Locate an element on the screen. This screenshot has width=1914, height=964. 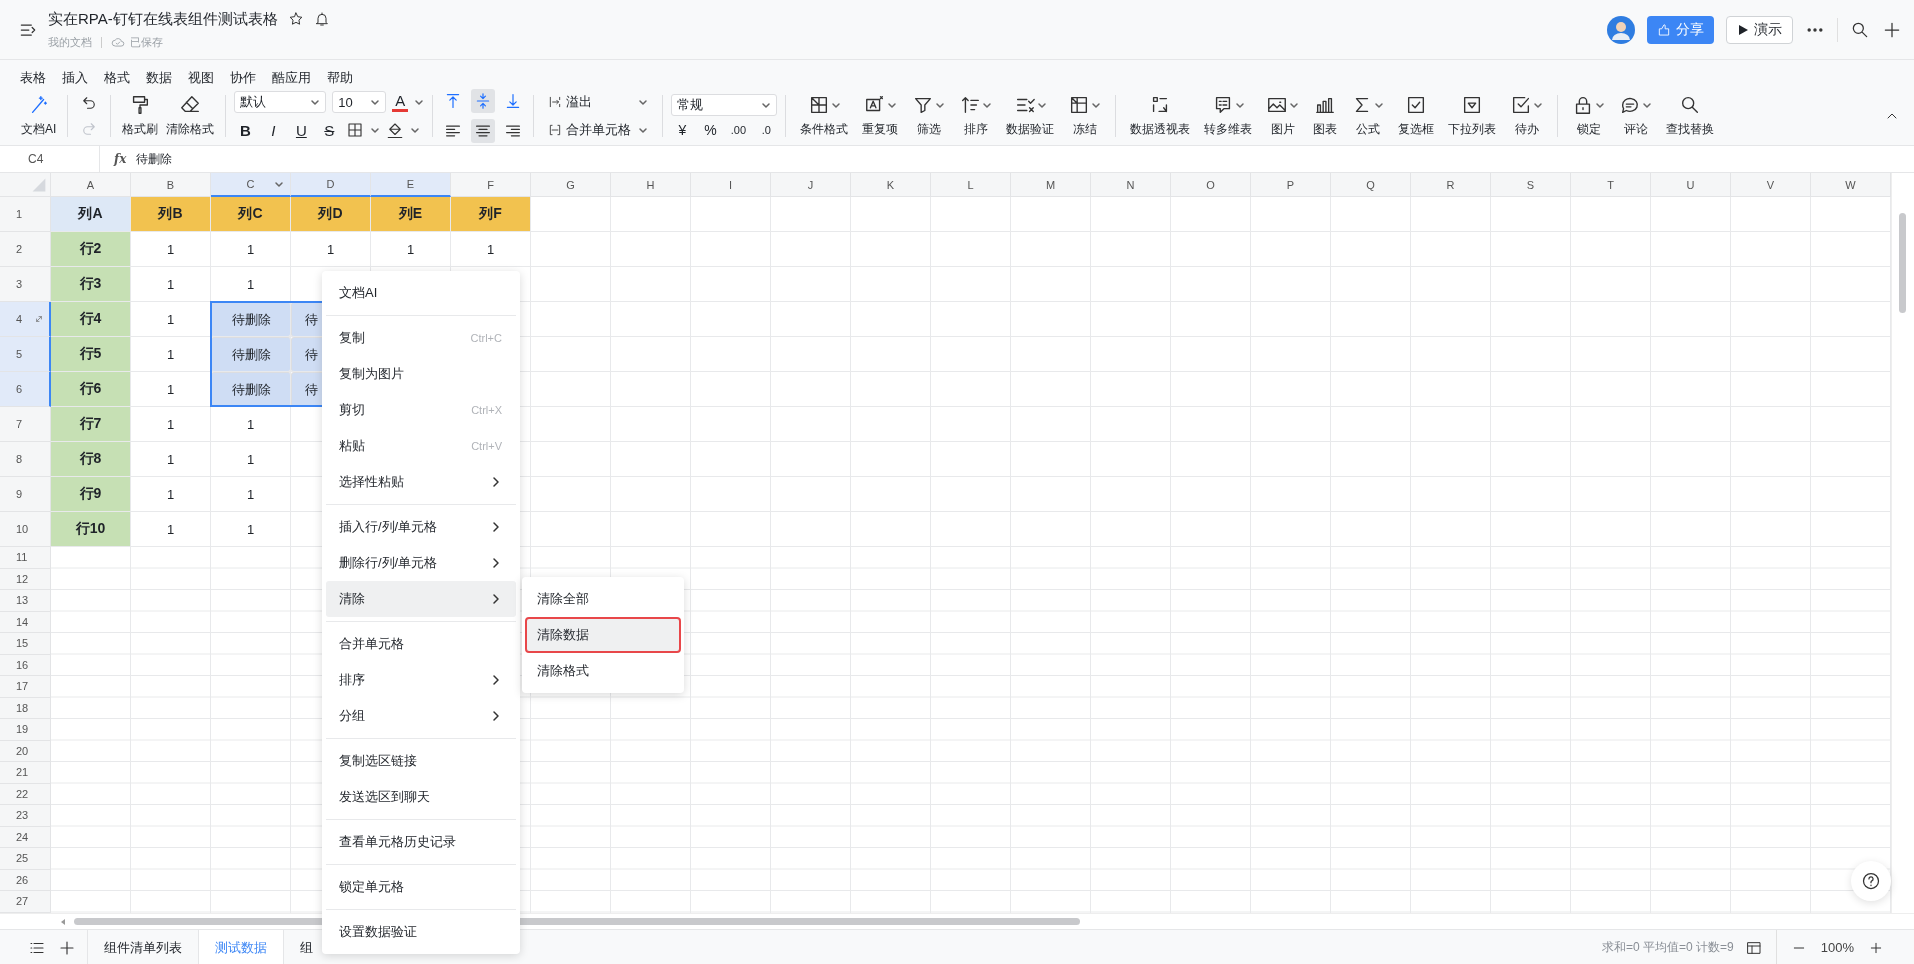
number-format-select: 常规 is located at coordinates (724, 105).